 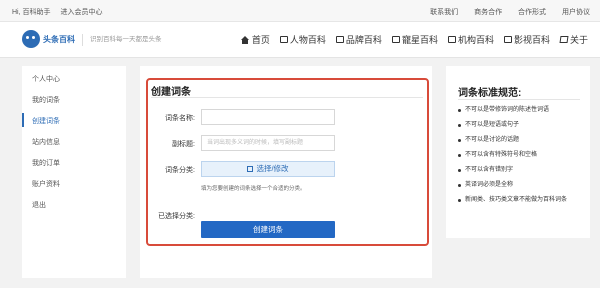 What do you see at coordinates (31, 39) in the screenshot?
I see `mascot-icon` at bounding box center [31, 39].